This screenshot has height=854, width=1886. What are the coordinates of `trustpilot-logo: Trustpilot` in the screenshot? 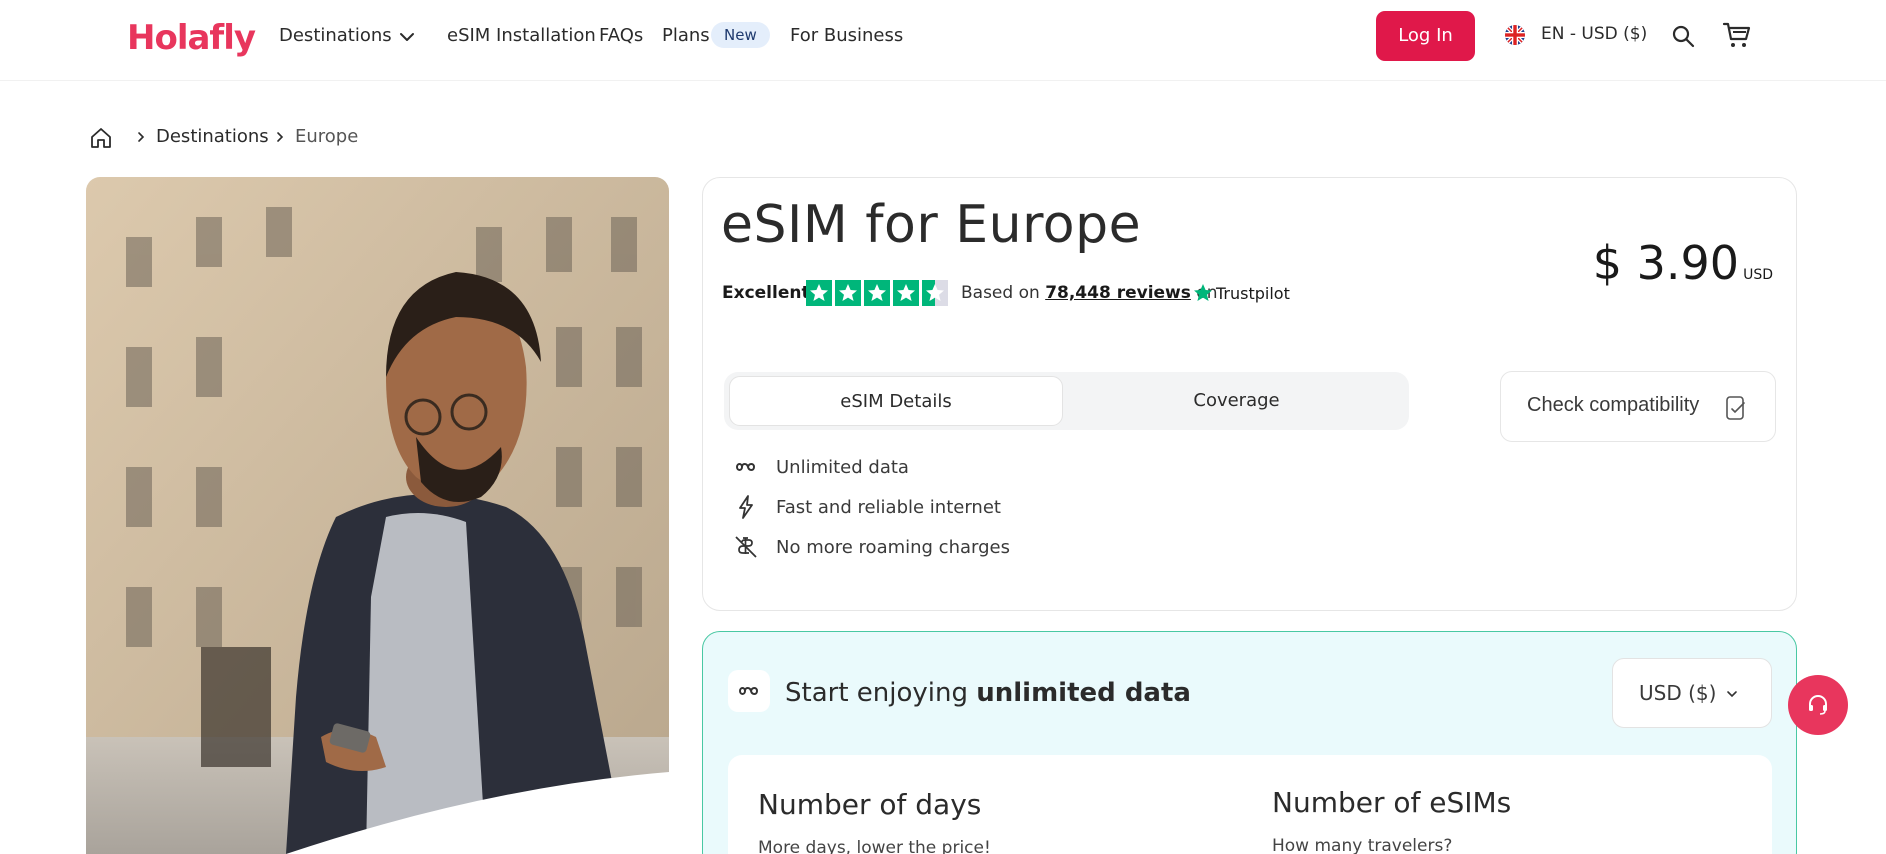 It's located at (1241, 293).